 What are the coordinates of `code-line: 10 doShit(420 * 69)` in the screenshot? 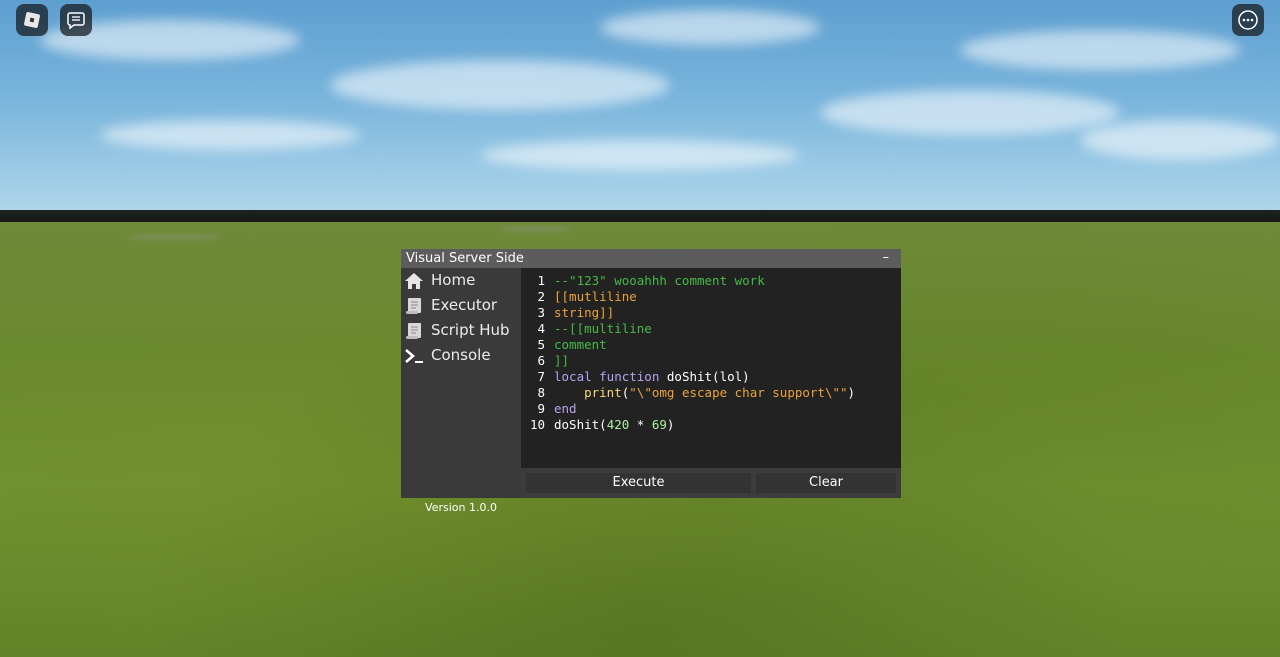 It's located at (711, 425).